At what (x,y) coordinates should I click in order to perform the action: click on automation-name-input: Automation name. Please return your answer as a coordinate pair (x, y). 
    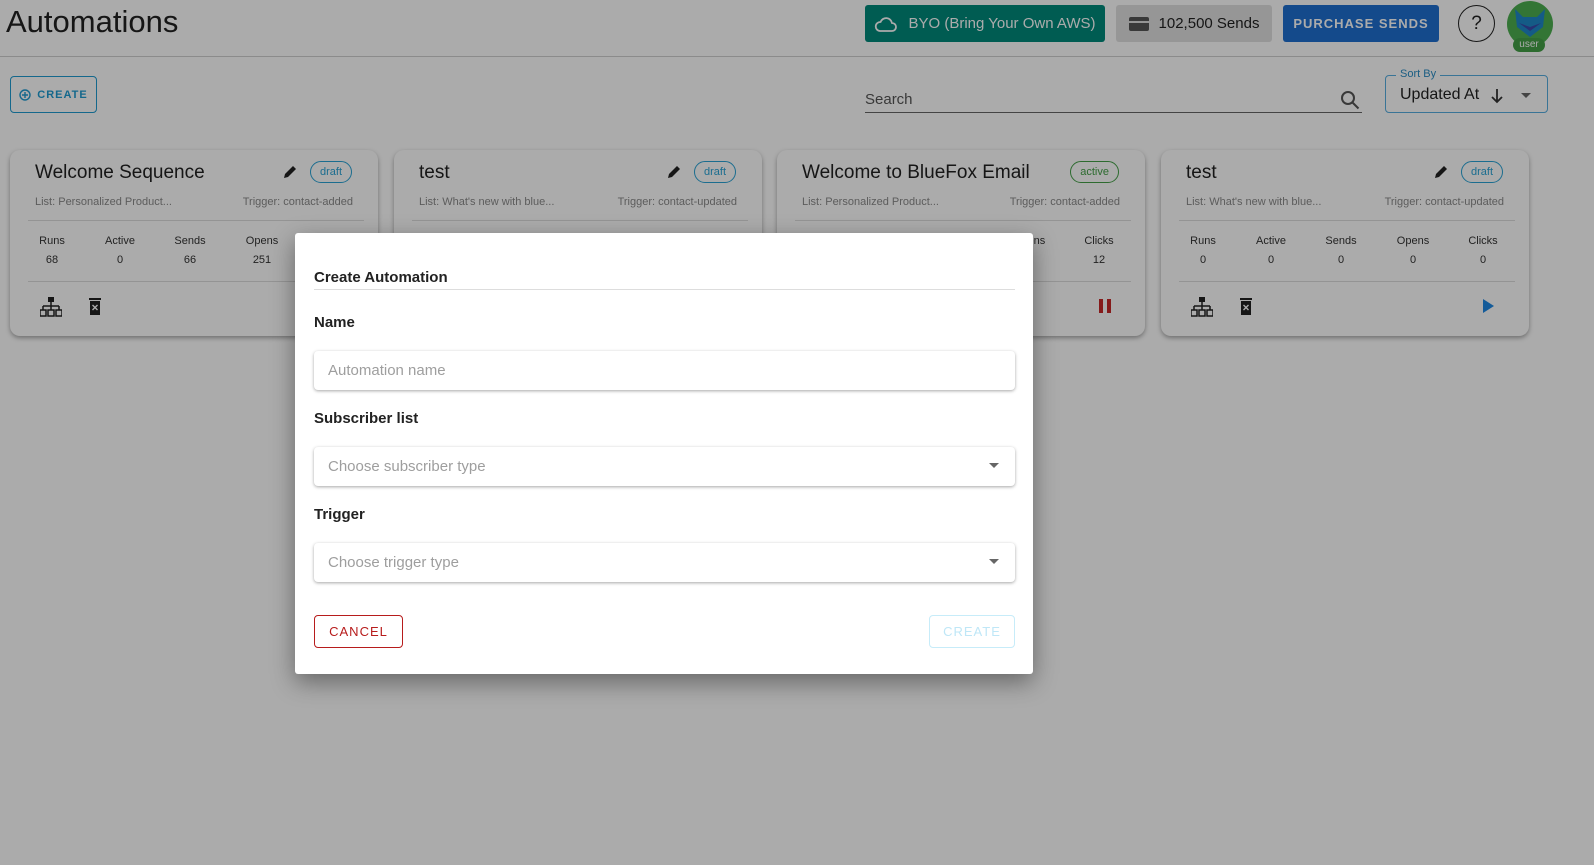
    Looking at the image, I should click on (664, 370).